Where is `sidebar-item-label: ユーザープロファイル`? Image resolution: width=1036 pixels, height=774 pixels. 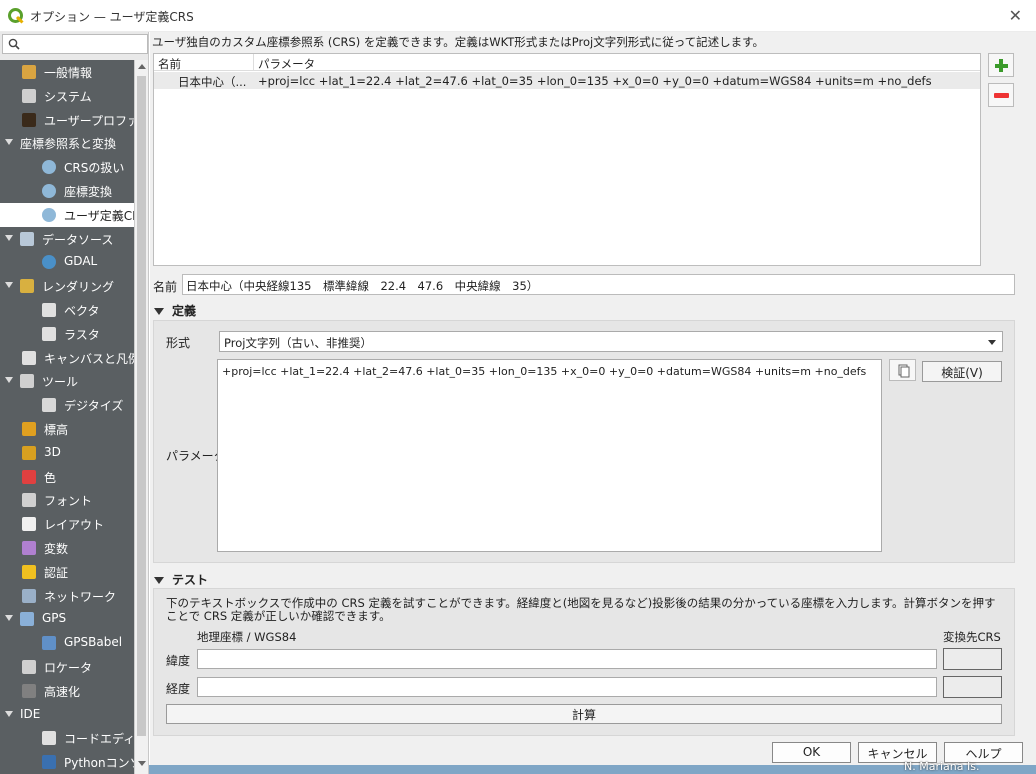
sidebar-item-label: ユーザープロファイル is located at coordinates (89, 120).